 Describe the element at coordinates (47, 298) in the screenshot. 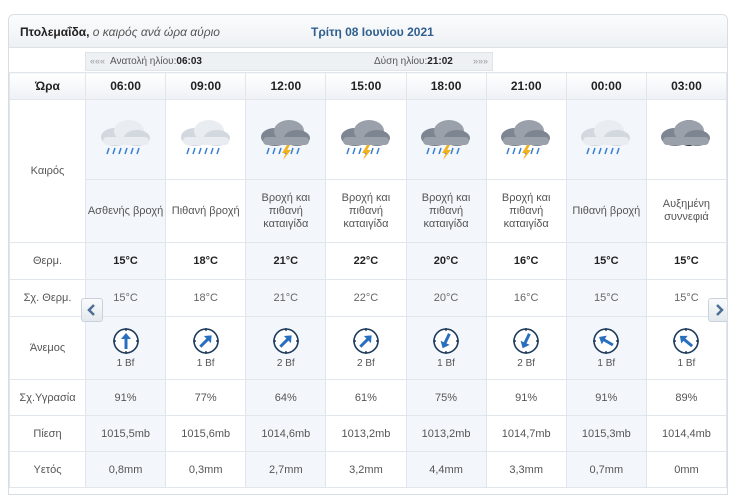

I see `label-feels: Σχ. Θερμ.` at that location.